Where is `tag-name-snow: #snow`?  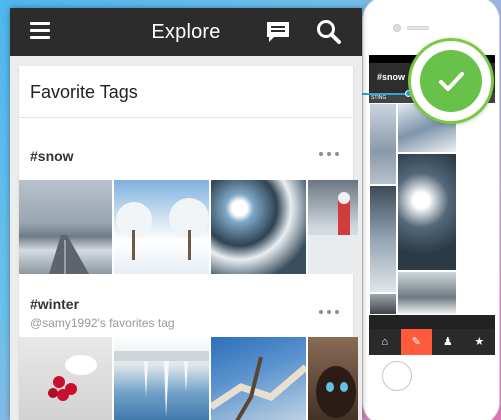
tag-name-snow: #snow is located at coordinates (52, 156).